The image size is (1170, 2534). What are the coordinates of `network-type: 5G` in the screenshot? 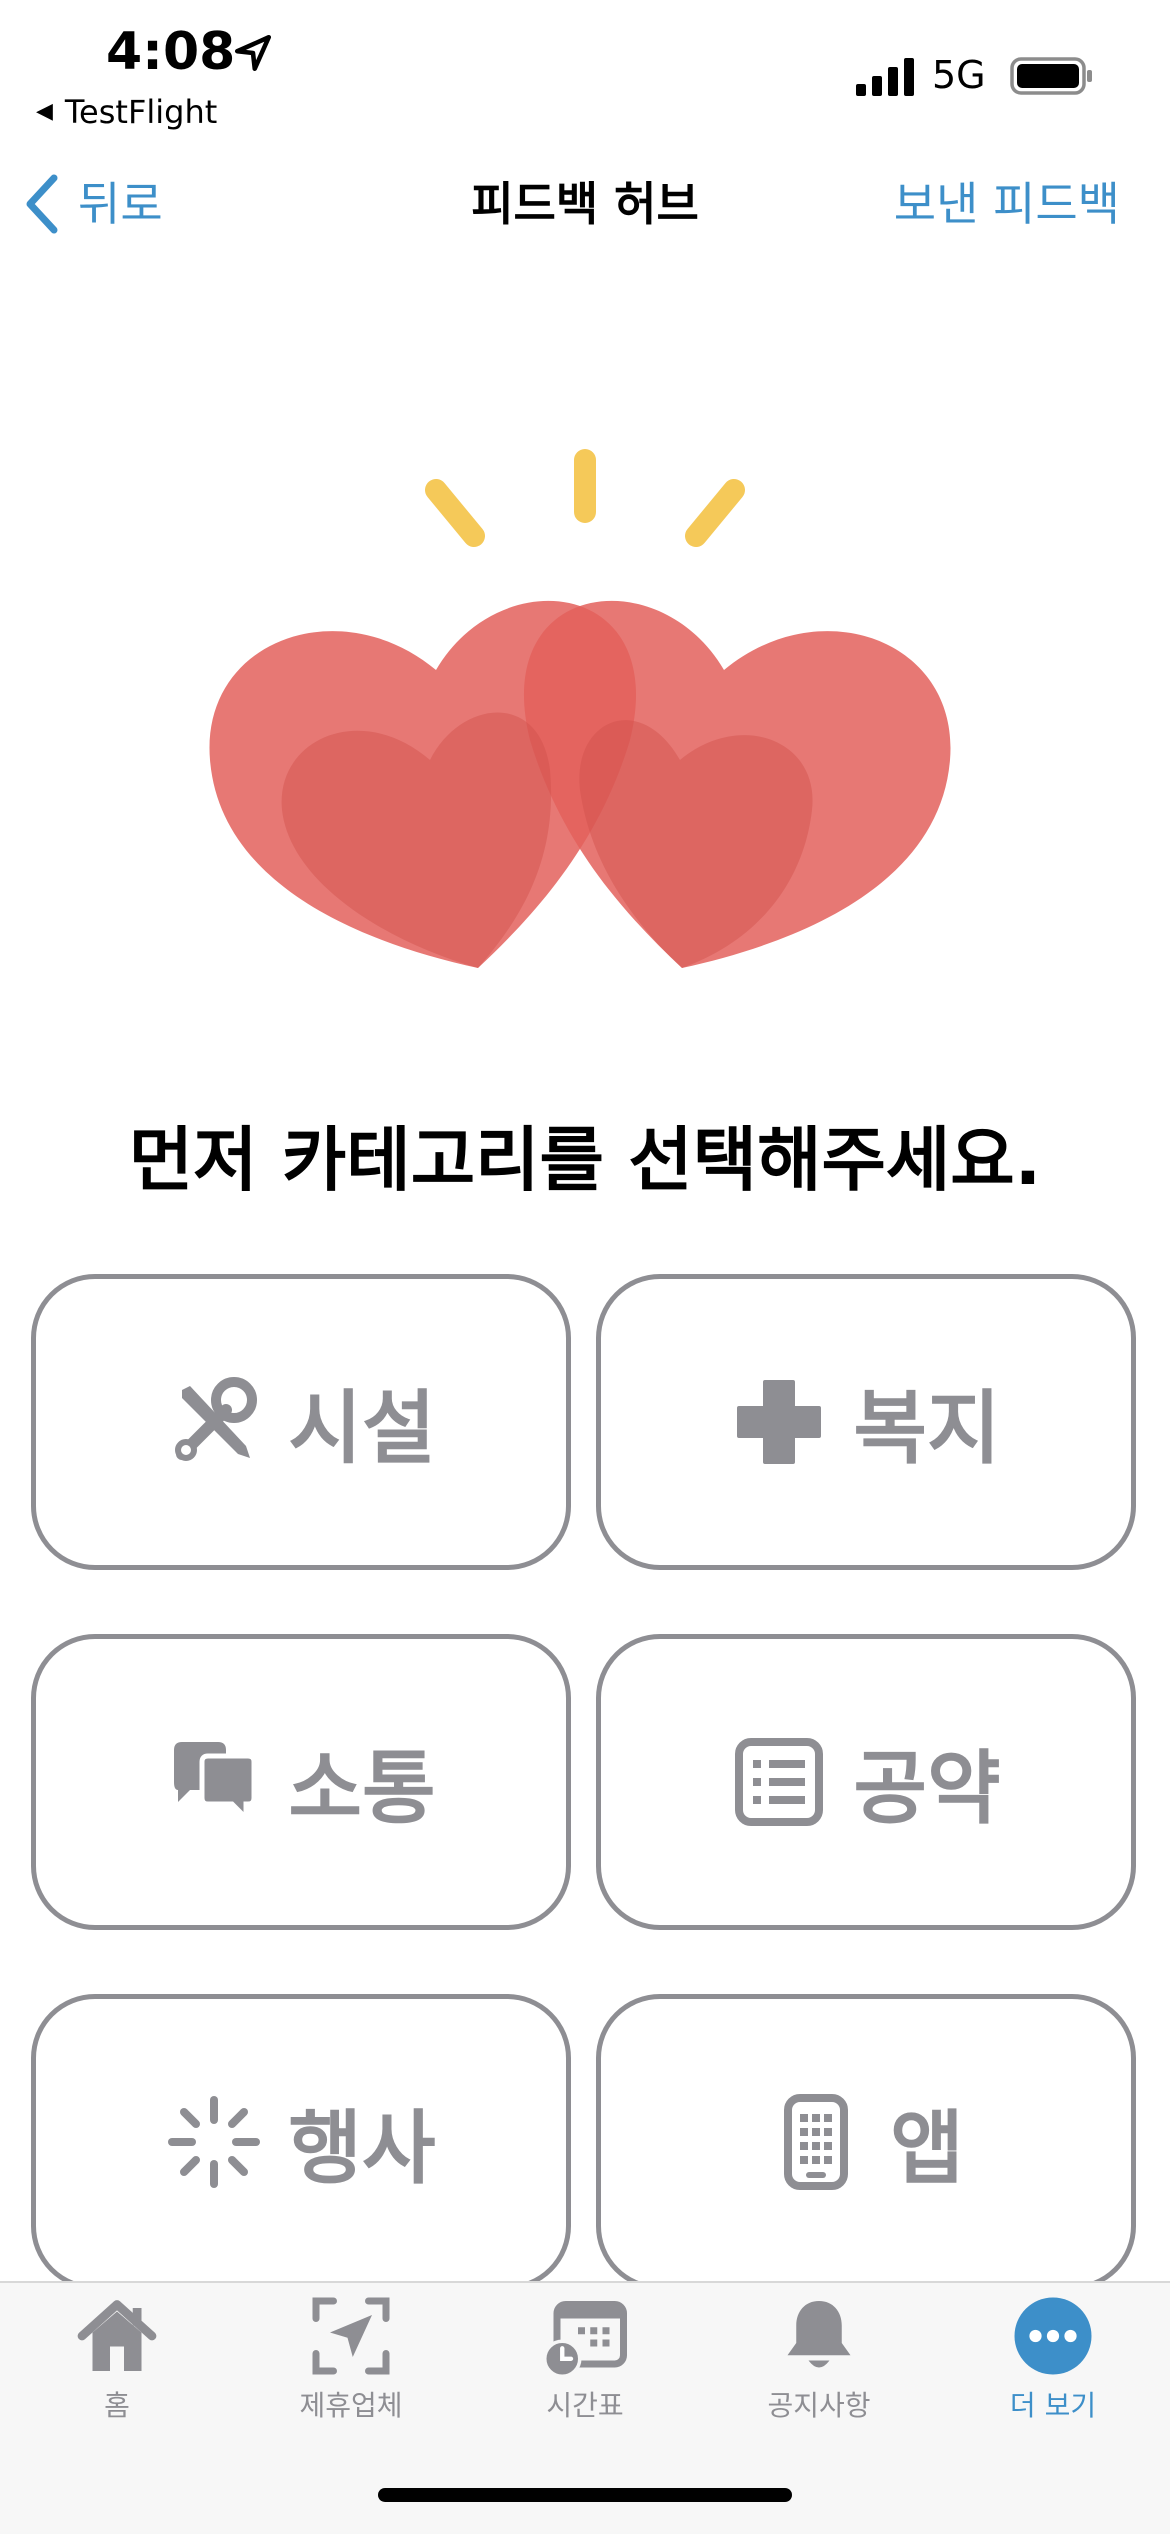 It's located at (959, 75).